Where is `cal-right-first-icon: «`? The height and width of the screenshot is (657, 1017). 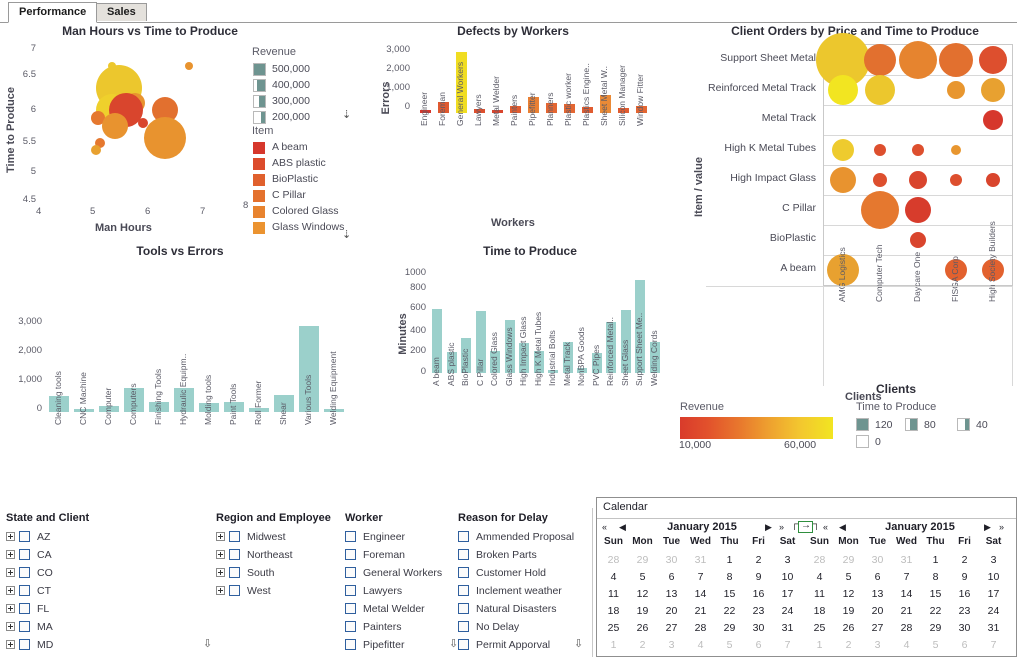 cal-right-first-icon: « is located at coordinates (825, 527).